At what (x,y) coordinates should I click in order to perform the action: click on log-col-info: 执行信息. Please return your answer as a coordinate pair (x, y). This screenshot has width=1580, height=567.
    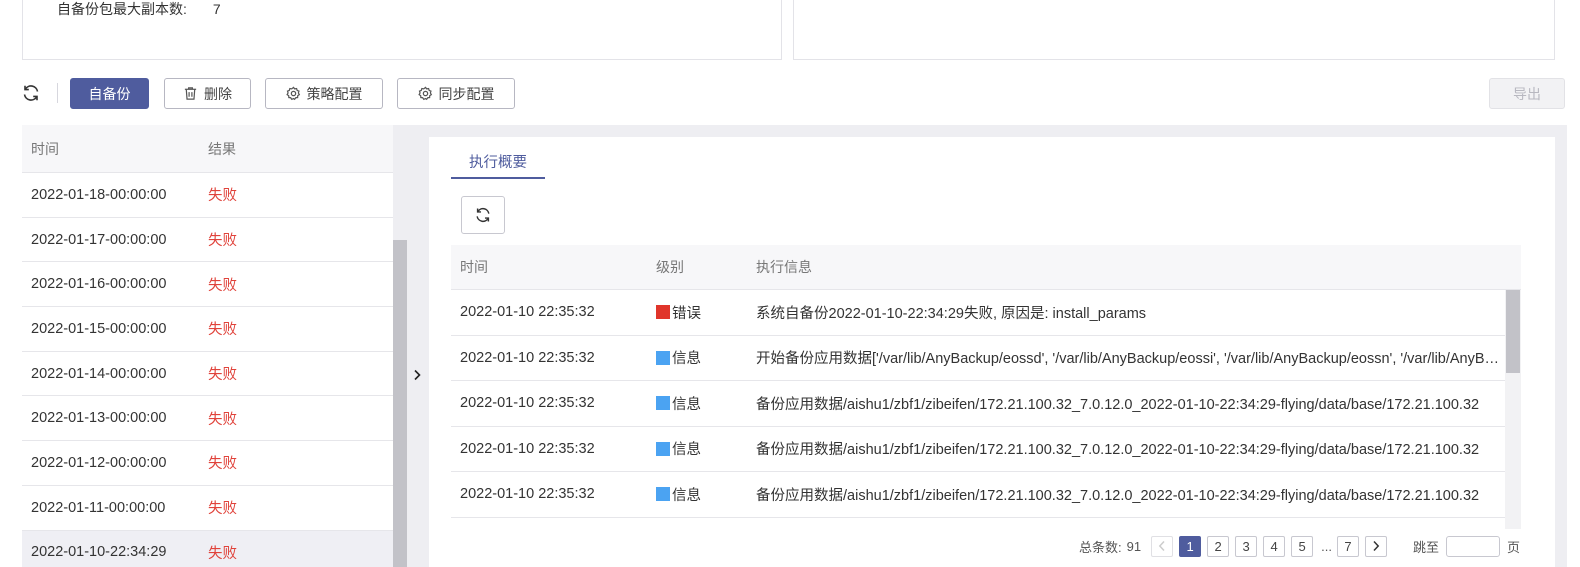
    Looking at the image, I should click on (784, 267).